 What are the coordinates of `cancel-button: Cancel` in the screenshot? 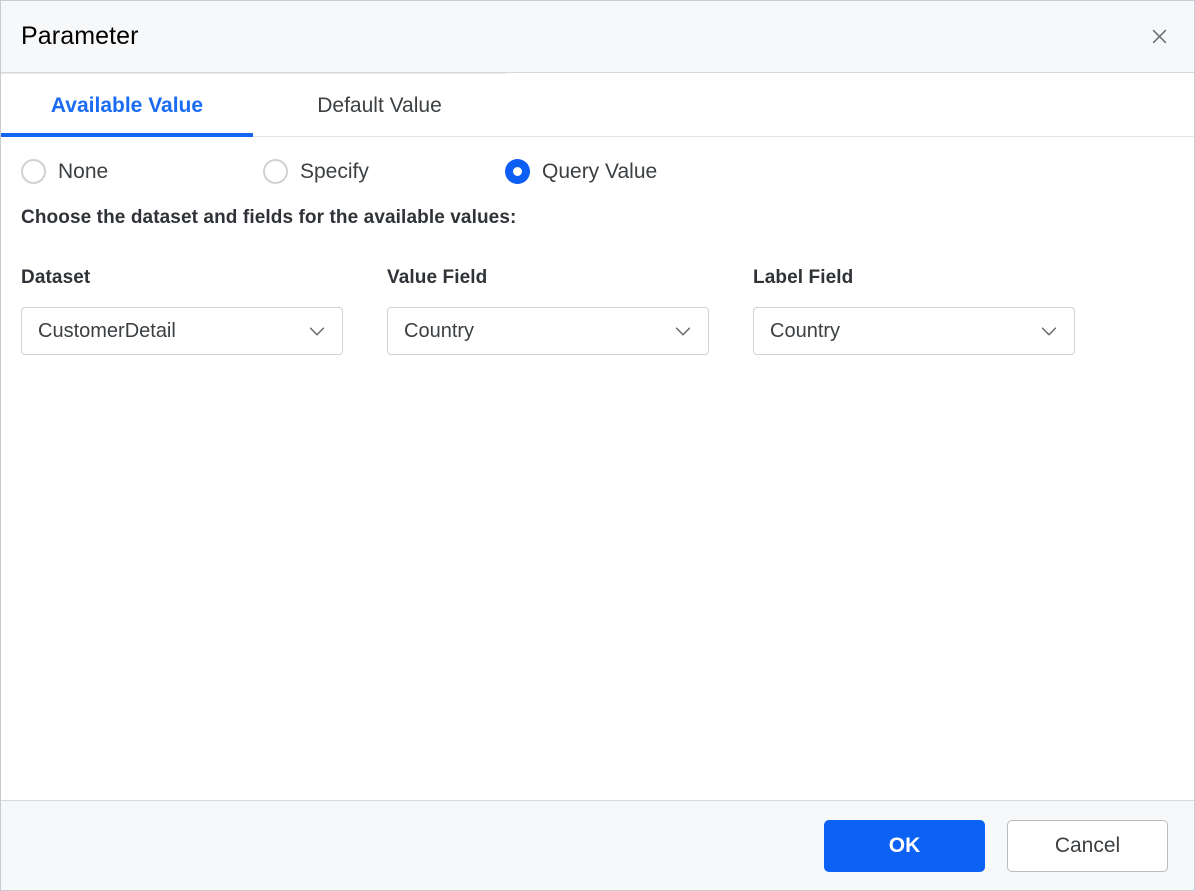 It's located at (1087, 845).